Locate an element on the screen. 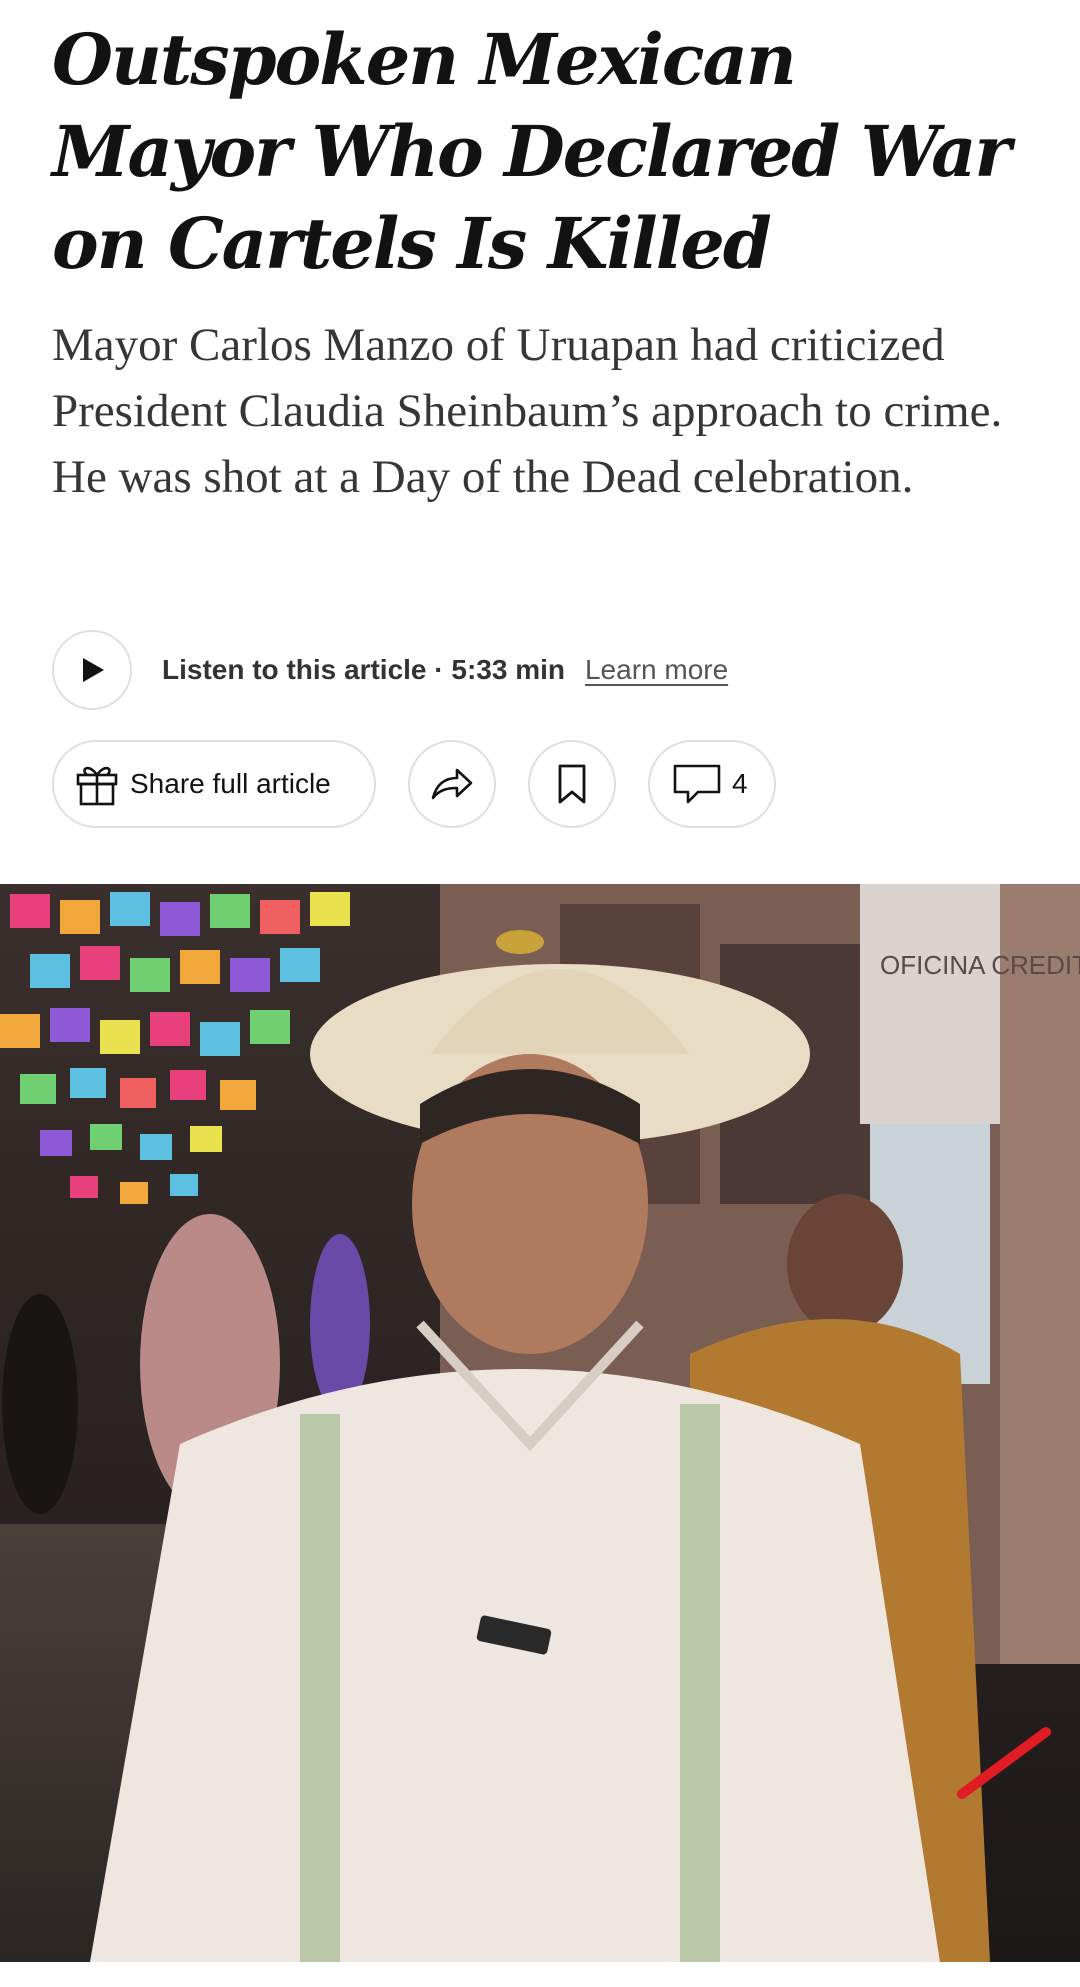 The image size is (1080, 1987). gift-icon is located at coordinates (97, 786).